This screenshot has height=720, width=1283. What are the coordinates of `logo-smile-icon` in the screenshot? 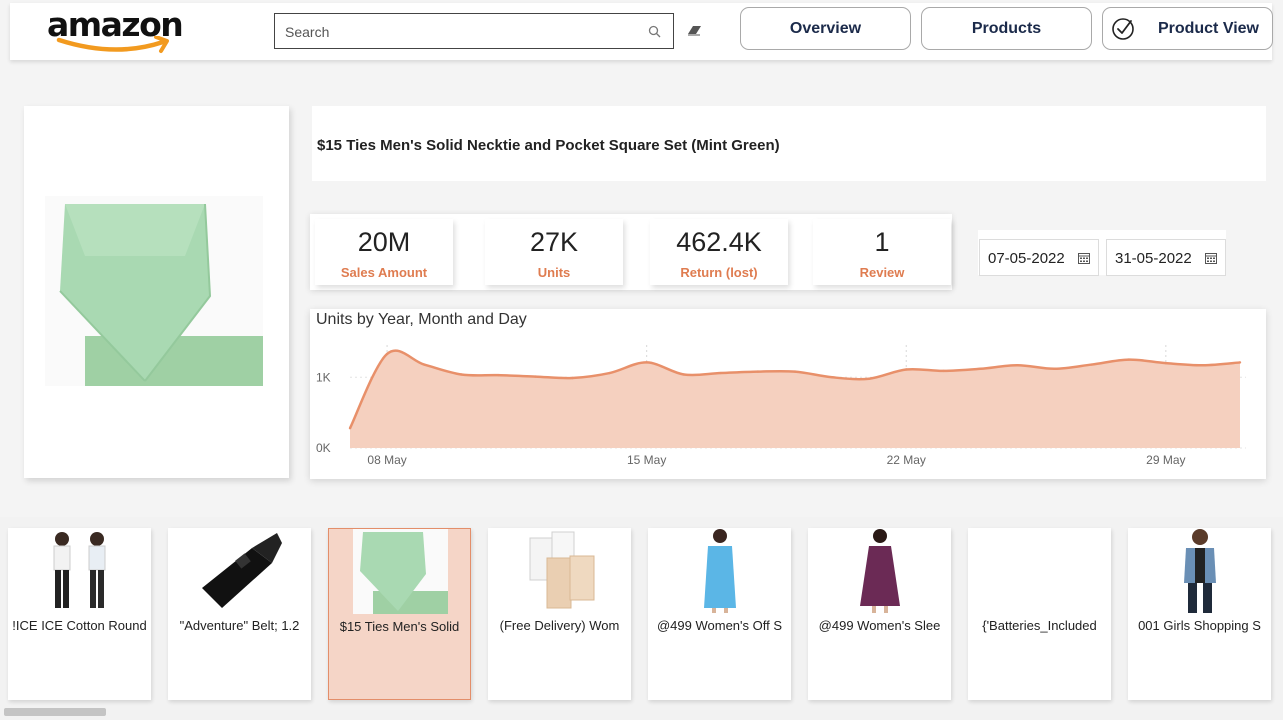 It's located at (112, 44).